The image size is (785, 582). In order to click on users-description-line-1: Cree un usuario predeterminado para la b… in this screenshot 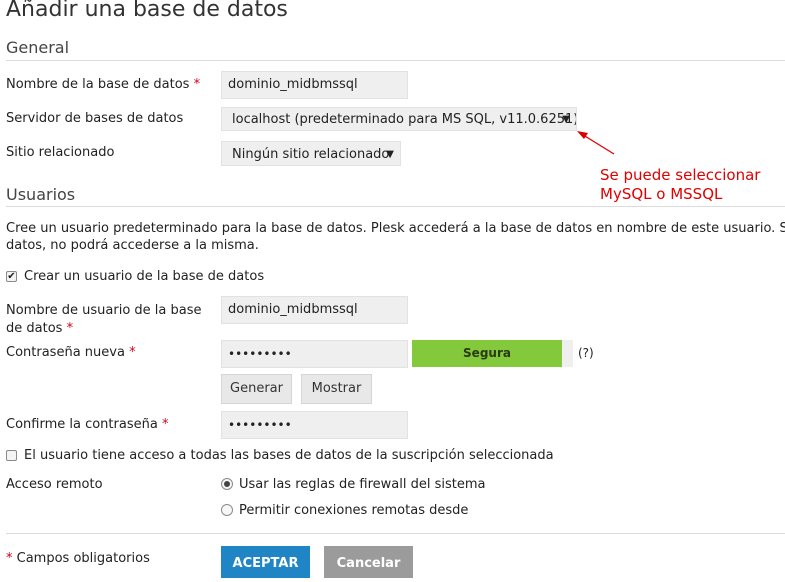, I will do `click(395, 228)`.